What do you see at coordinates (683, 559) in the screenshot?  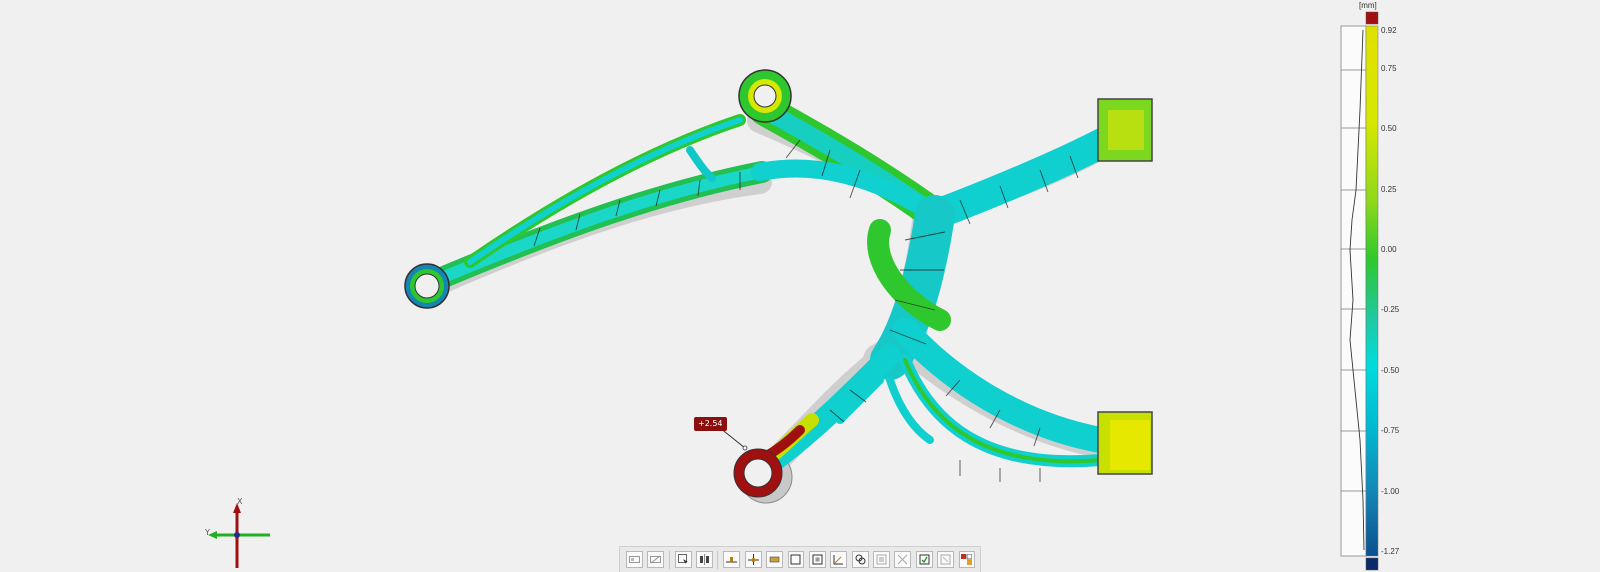 I see `select-icon` at bounding box center [683, 559].